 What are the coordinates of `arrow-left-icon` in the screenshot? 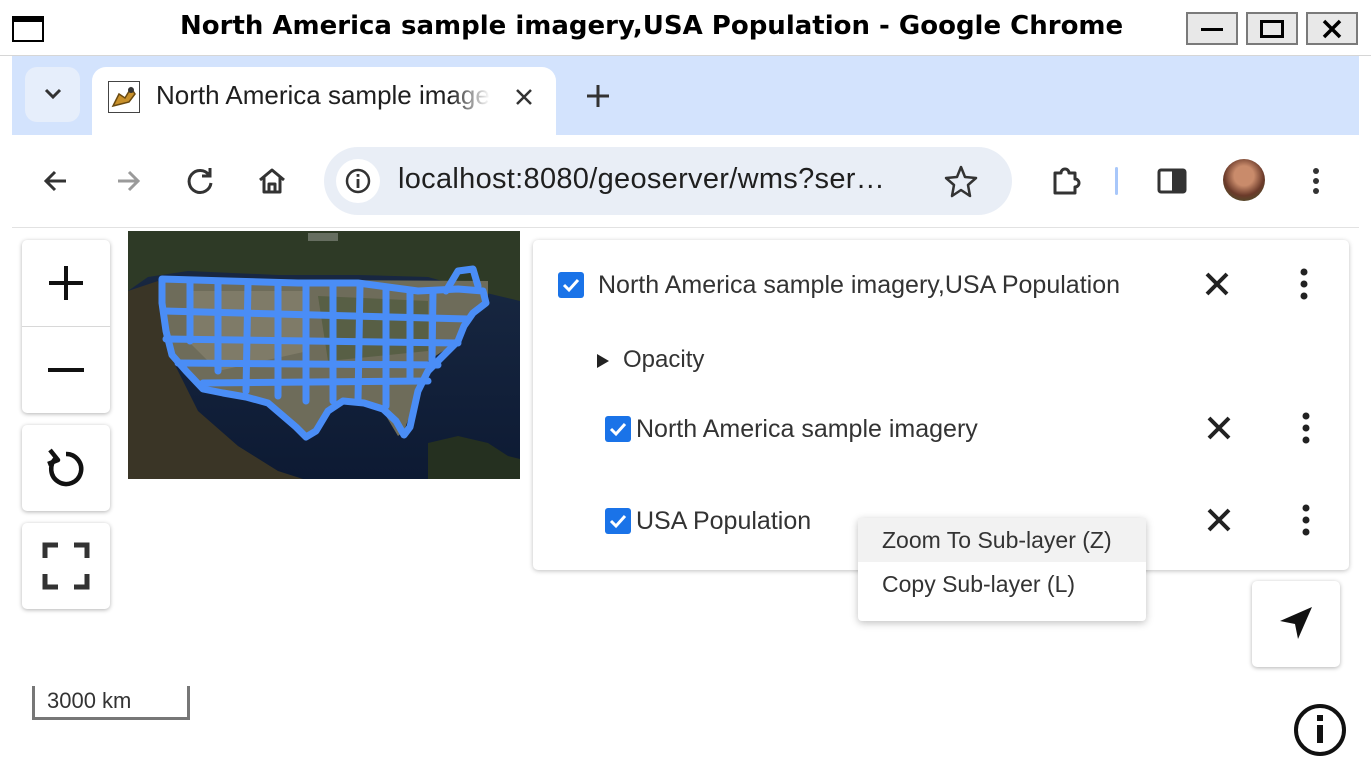 It's located at (54, 181).